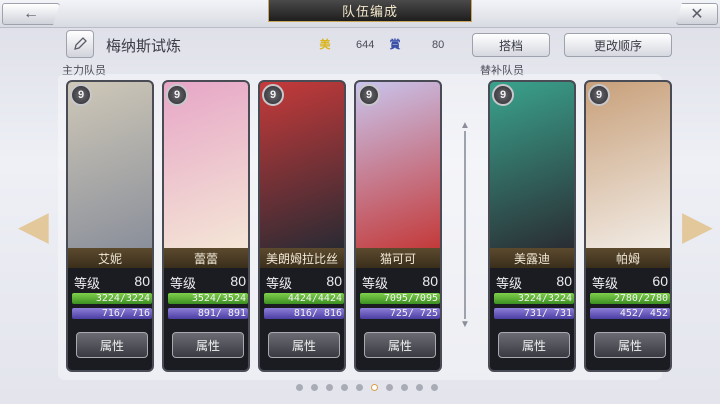 This screenshot has height=404, width=720. Describe the element at coordinates (208, 298) in the screenshot. I see `hp-bar: 3524/3524` at that location.